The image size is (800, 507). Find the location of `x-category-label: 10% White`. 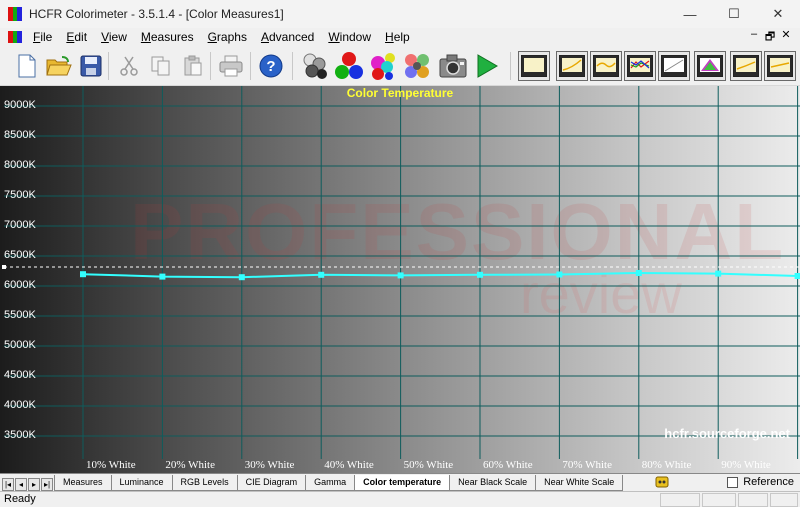

x-category-label: 10% White is located at coordinates (111, 465).